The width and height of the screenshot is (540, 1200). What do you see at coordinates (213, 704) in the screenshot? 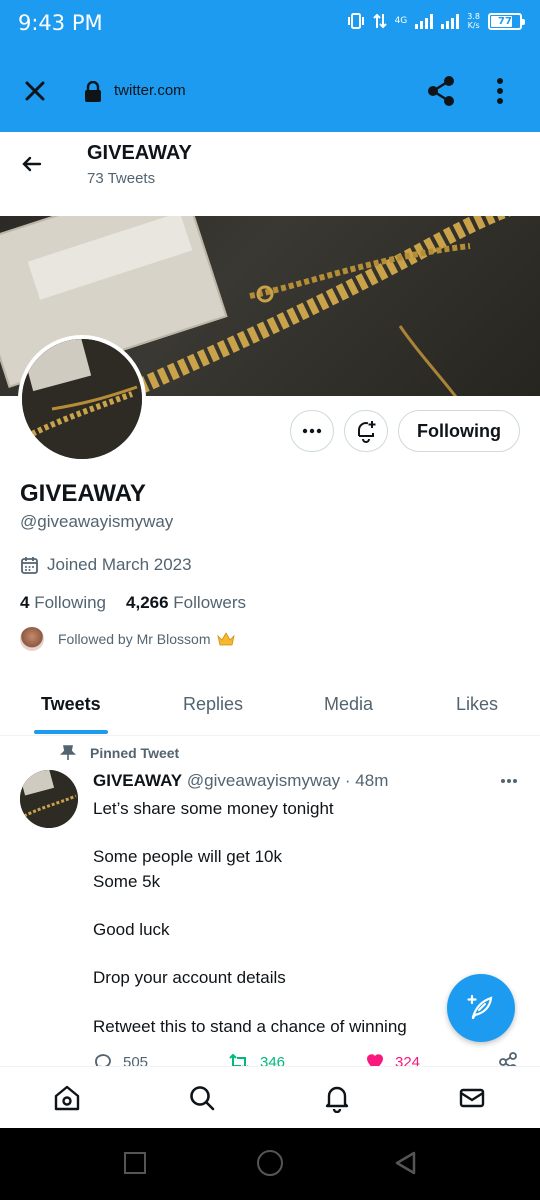
I see `tab-replies: Replies` at bounding box center [213, 704].